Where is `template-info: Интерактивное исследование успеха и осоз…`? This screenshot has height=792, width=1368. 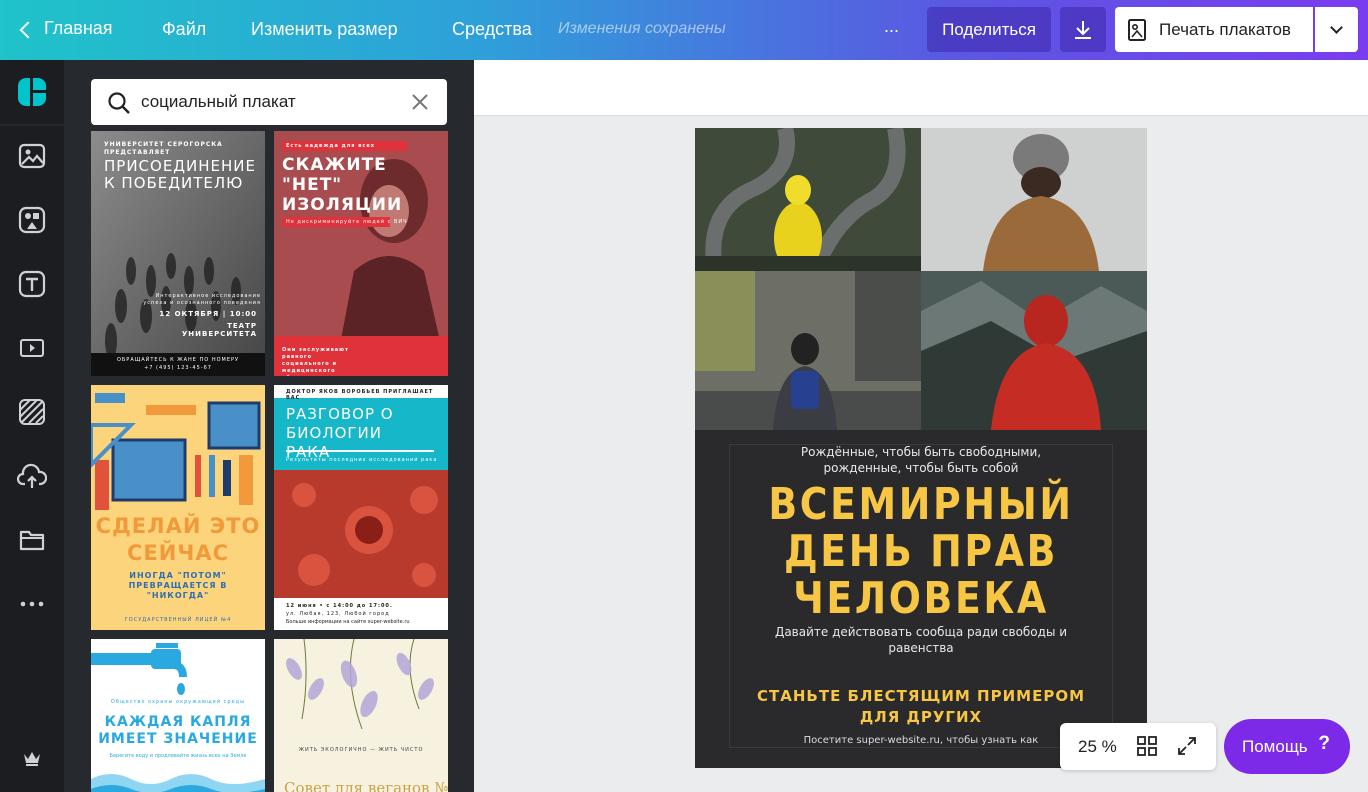 template-info: Интерактивное исследование успеха и осоз… is located at coordinates (202, 299).